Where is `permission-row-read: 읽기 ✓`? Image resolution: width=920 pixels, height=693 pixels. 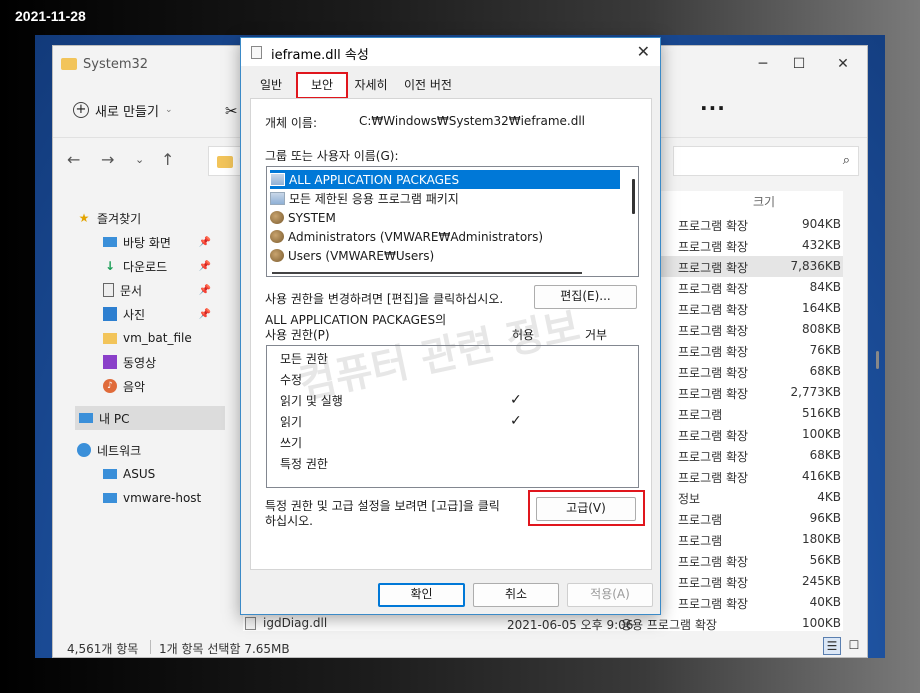 permission-row-read: 읽기 ✓ is located at coordinates (450, 423).